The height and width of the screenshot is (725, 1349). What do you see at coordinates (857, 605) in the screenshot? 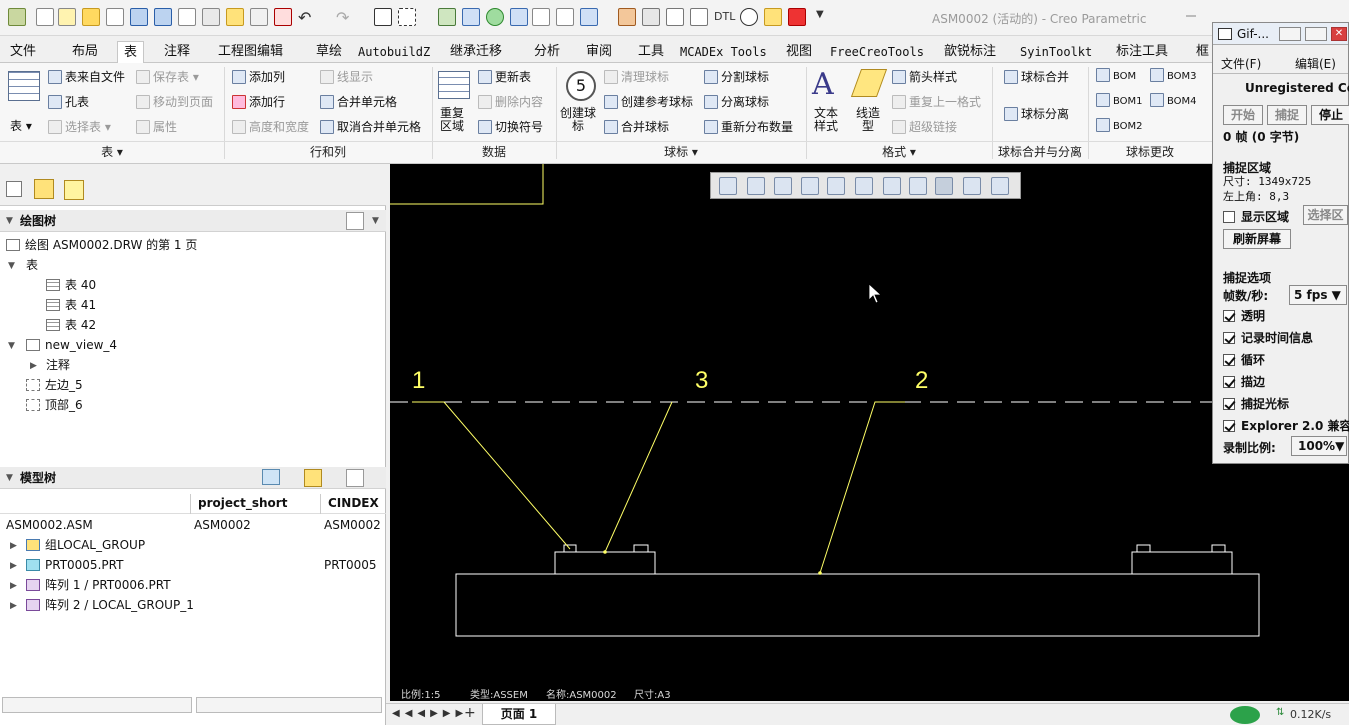
I see `base-plate` at bounding box center [857, 605].